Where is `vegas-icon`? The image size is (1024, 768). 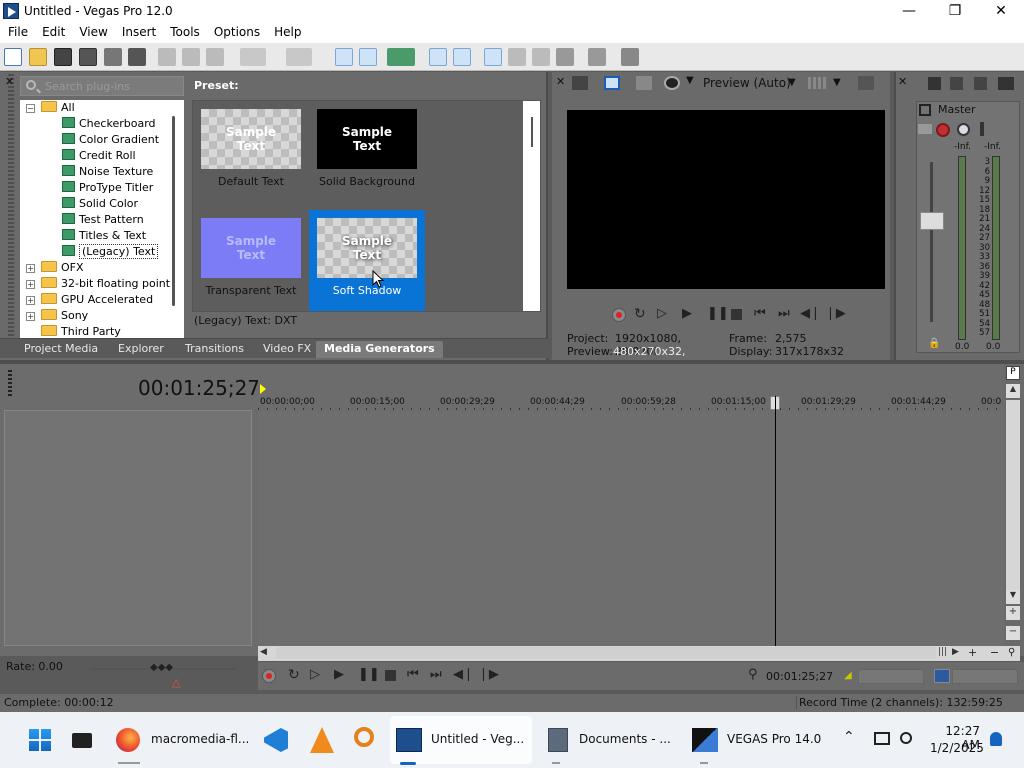
vegas-icon is located at coordinates (409, 740).